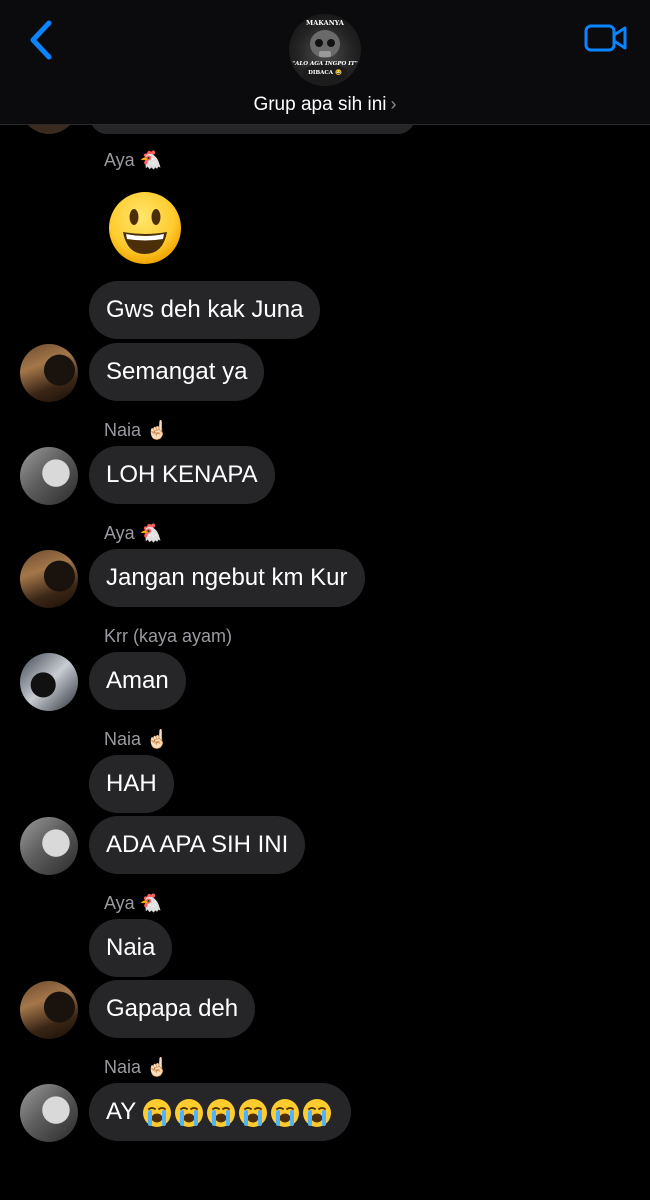  Describe the element at coordinates (137, 681) in the screenshot. I see `message-bubble: Aman` at that location.